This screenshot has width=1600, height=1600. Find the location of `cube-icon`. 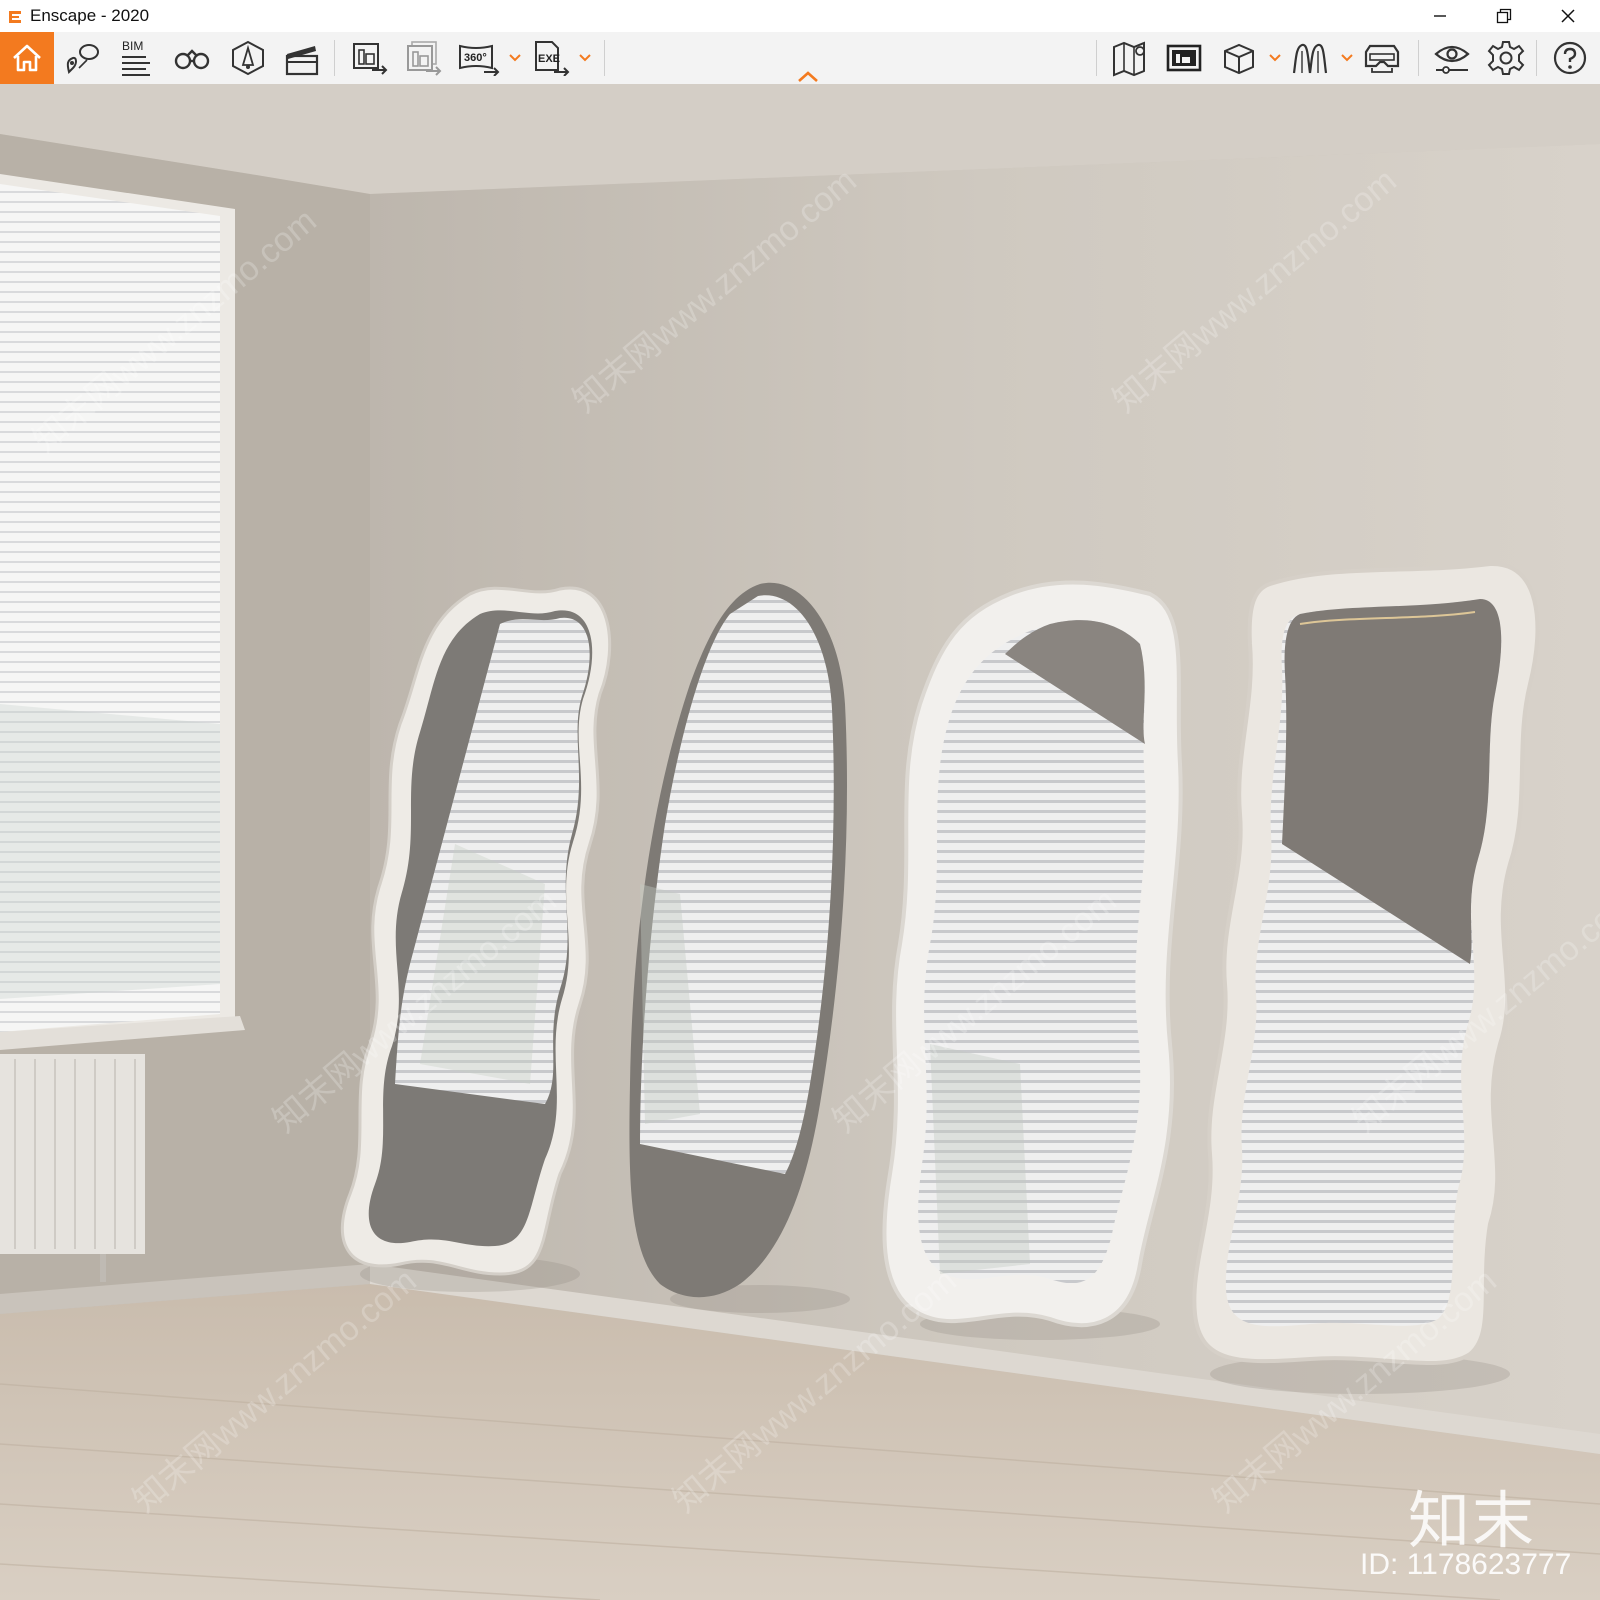

cube-icon is located at coordinates (1239, 59).